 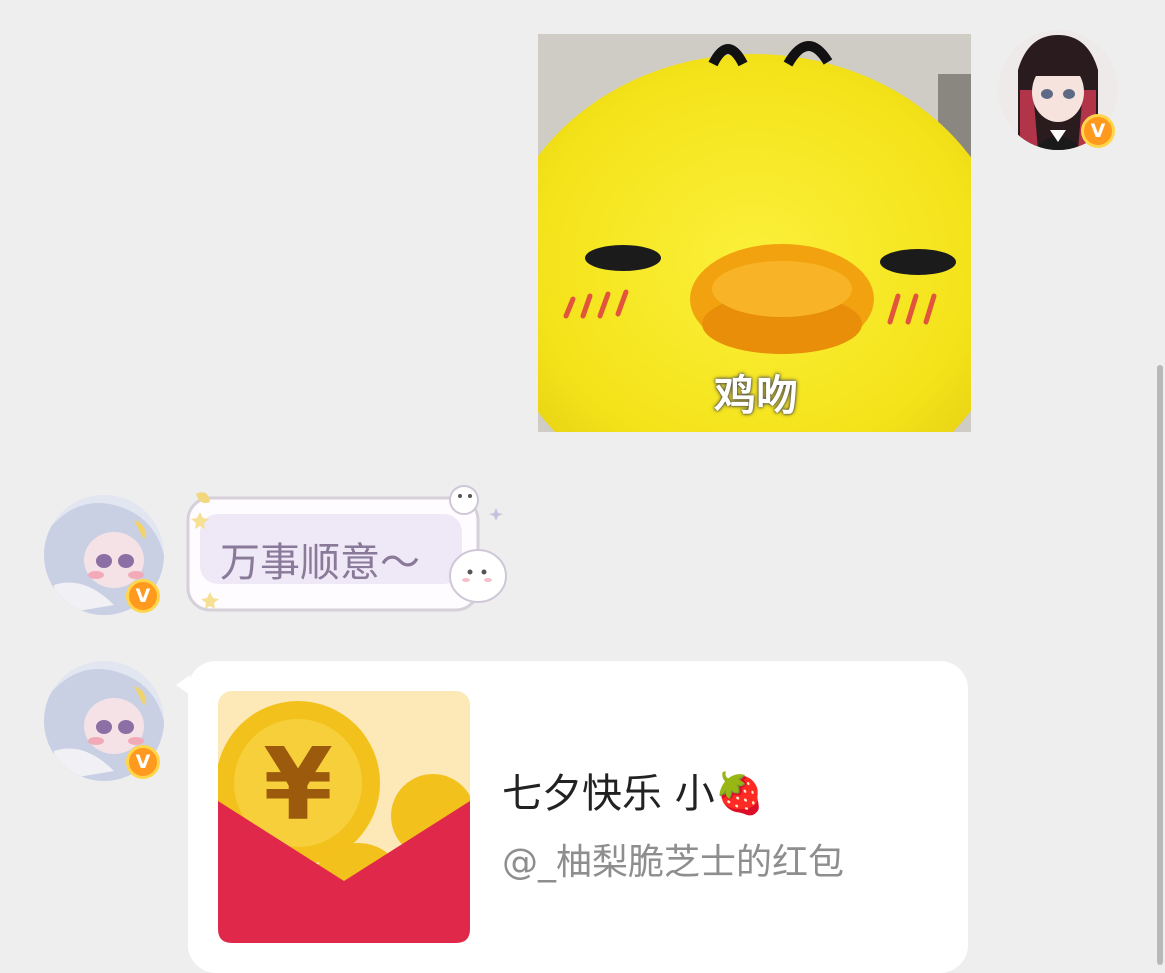 What do you see at coordinates (183, 685) in the screenshot?
I see `bubble-tail` at bounding box center [183, 685].